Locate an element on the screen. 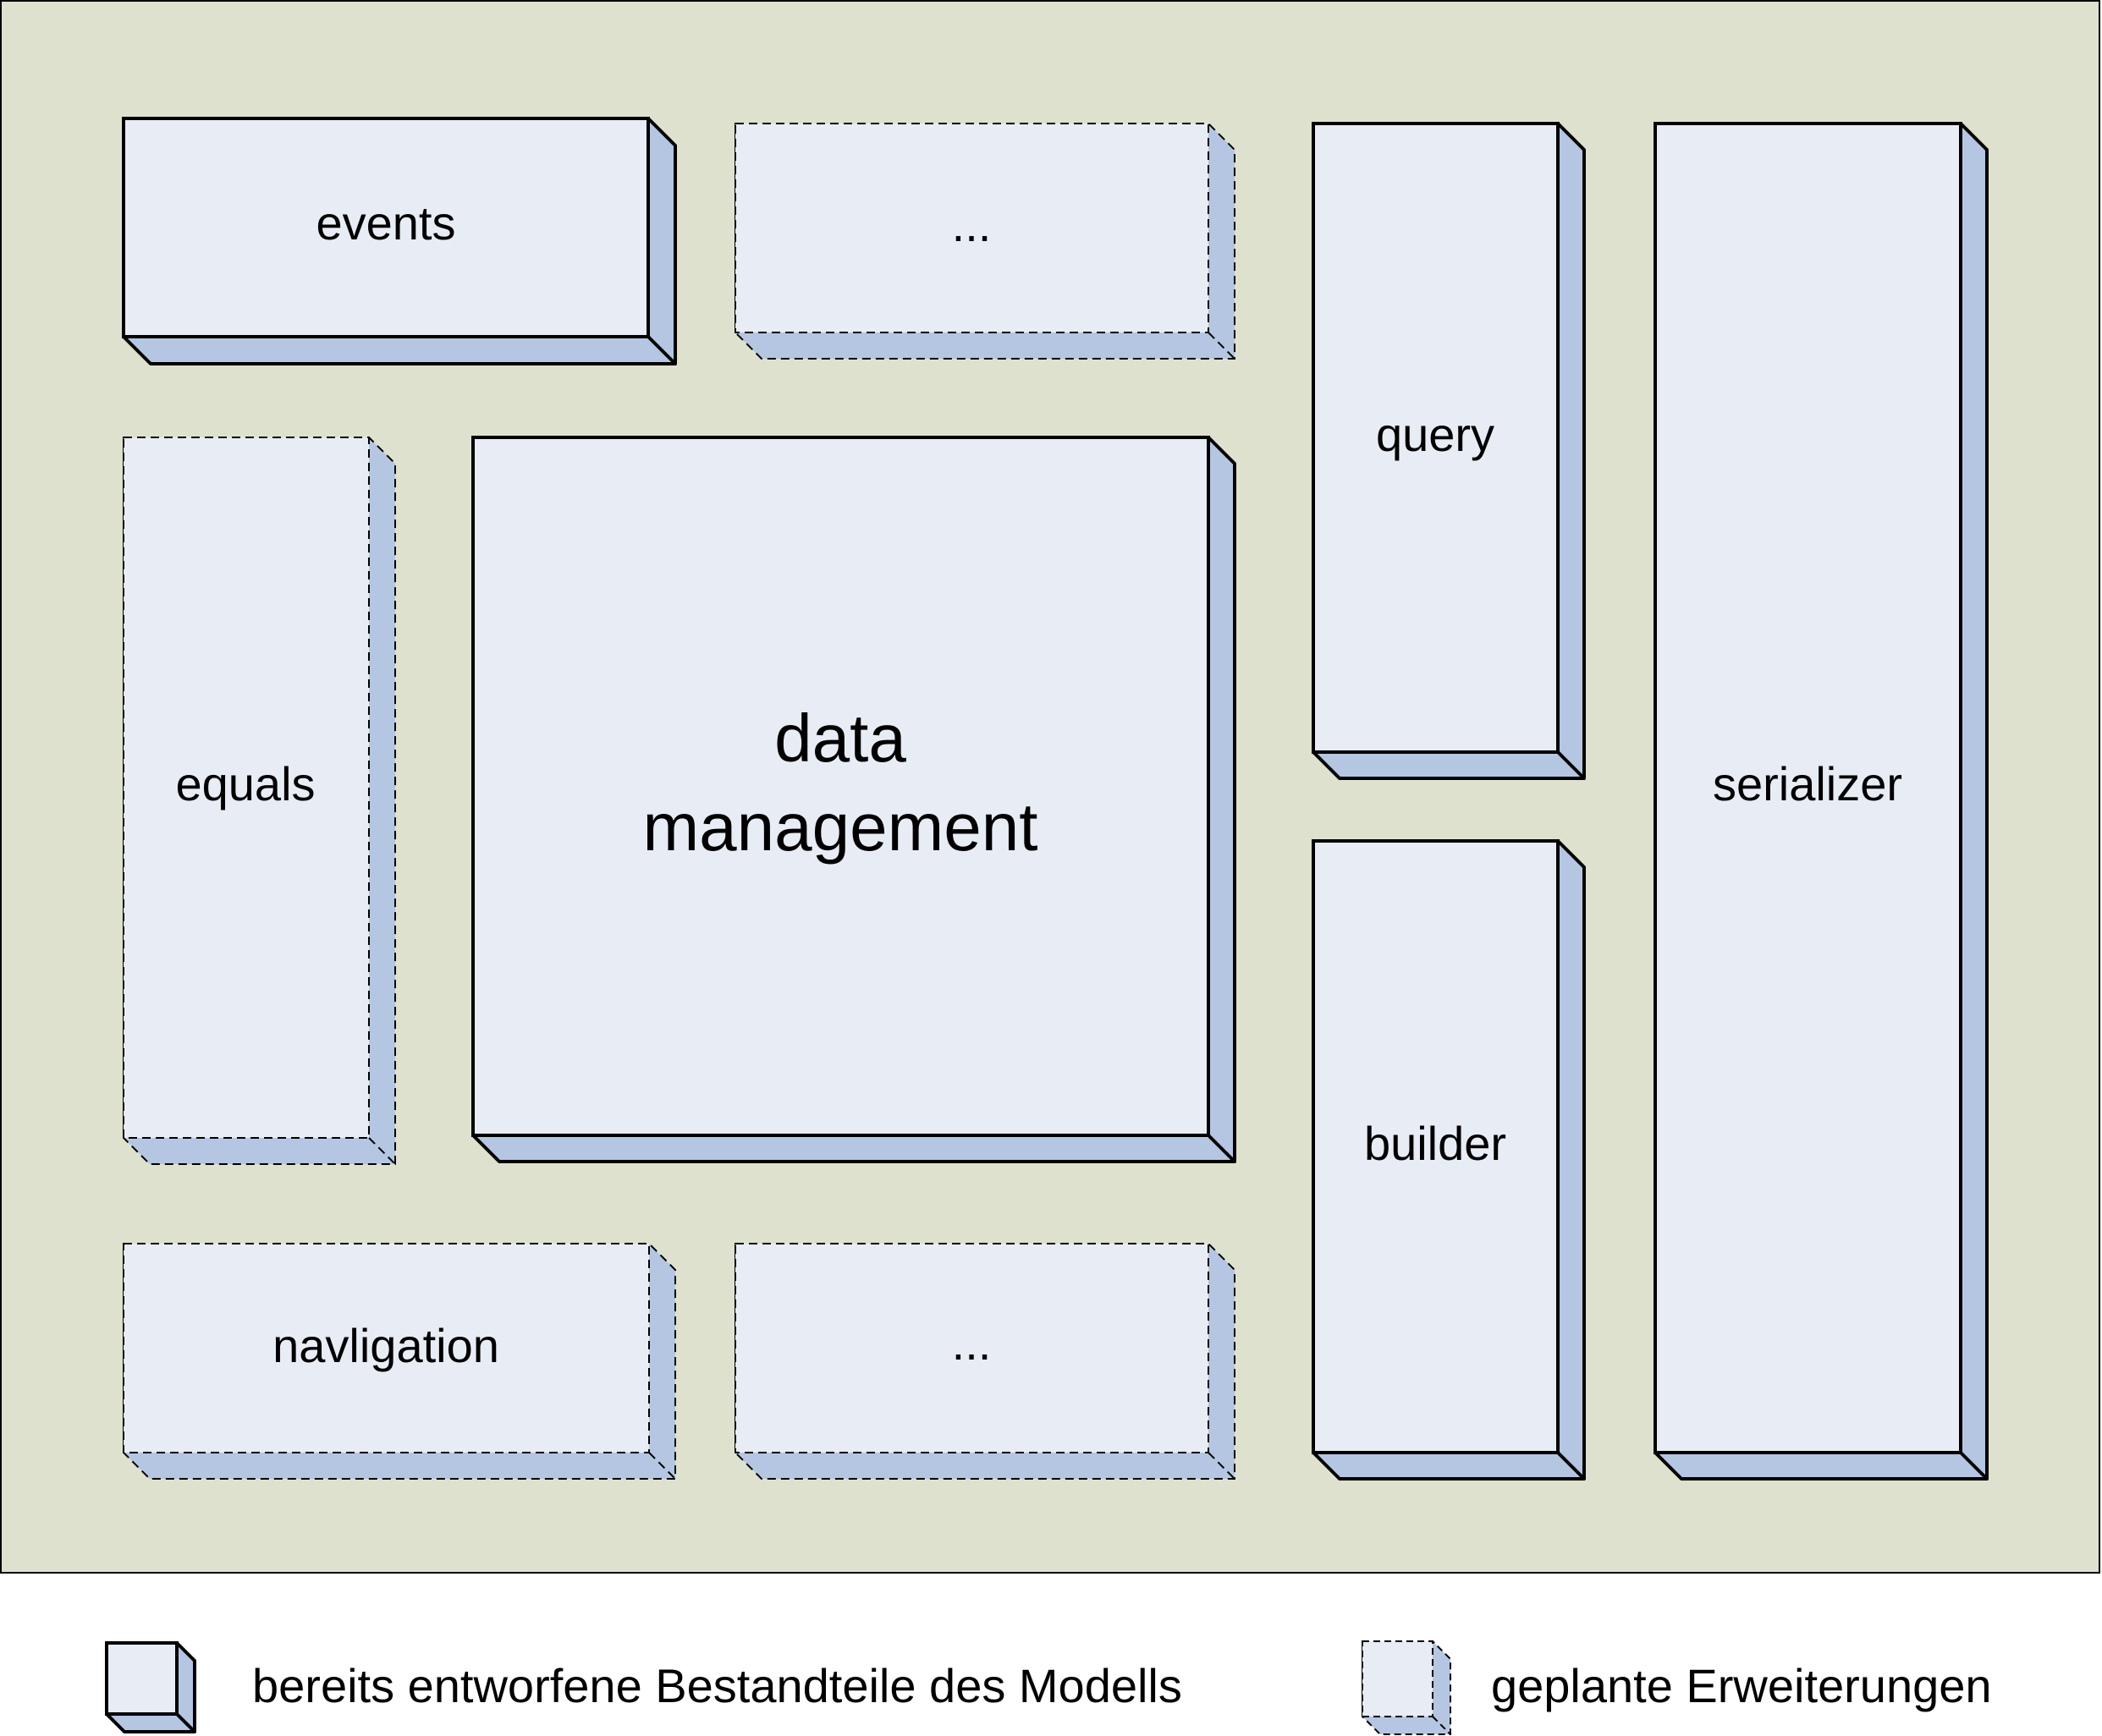  module-data-management-label-line1: data is located at coordinates (840, 738).